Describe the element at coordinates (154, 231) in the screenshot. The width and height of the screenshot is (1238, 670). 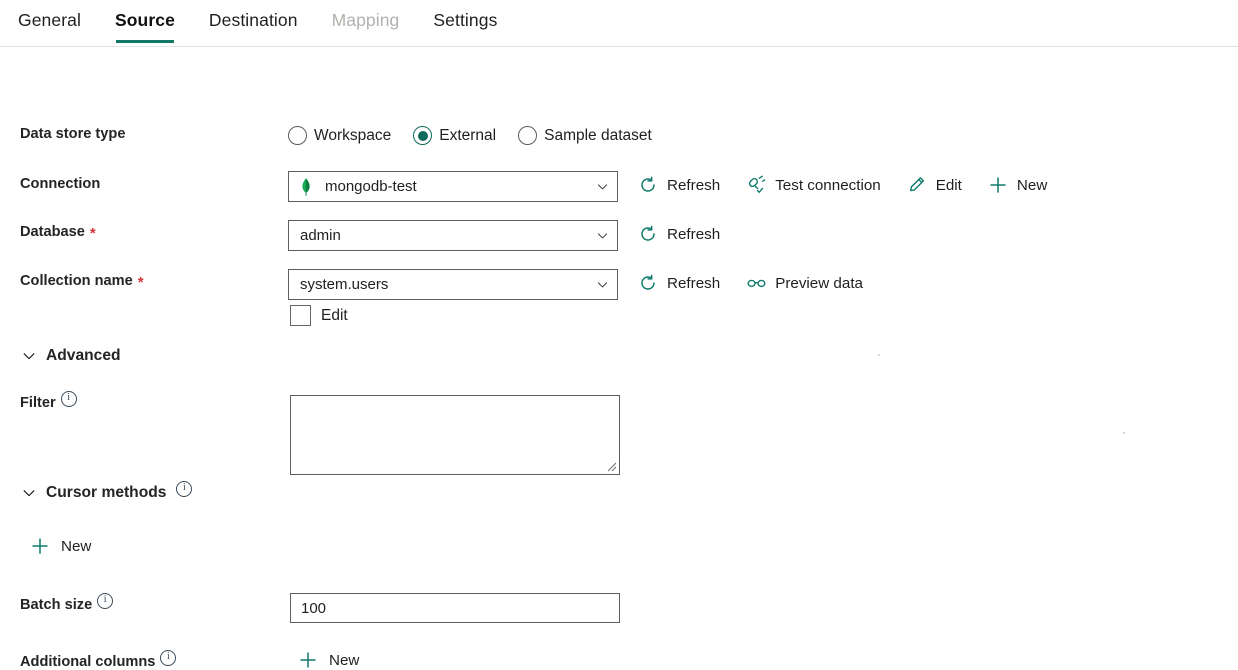
I see `database-label: Database *` at that location.